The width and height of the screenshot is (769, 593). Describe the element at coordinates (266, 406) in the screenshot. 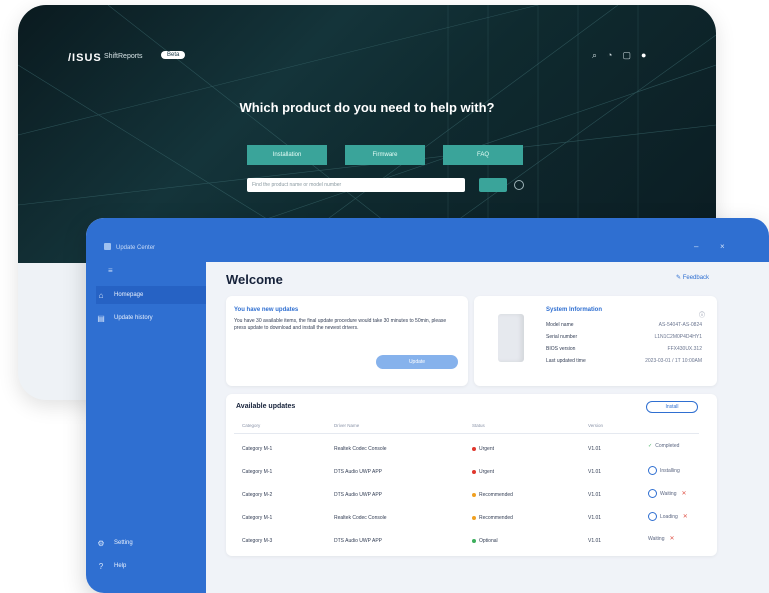

I see `available-updates-title: Available updates` at that location.